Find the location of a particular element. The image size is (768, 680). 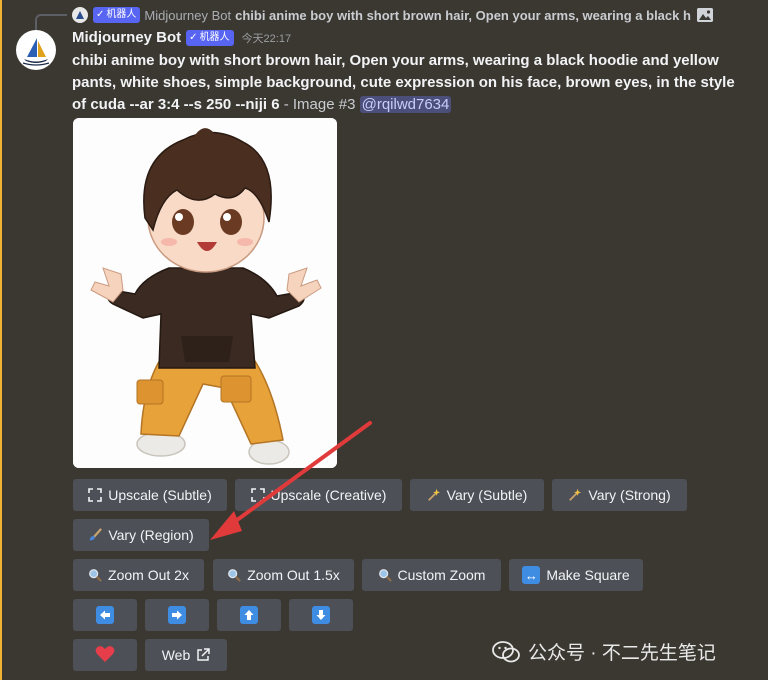

watermark: 公众号 · 不二先生笔记 is located at coordinates (604, 651).